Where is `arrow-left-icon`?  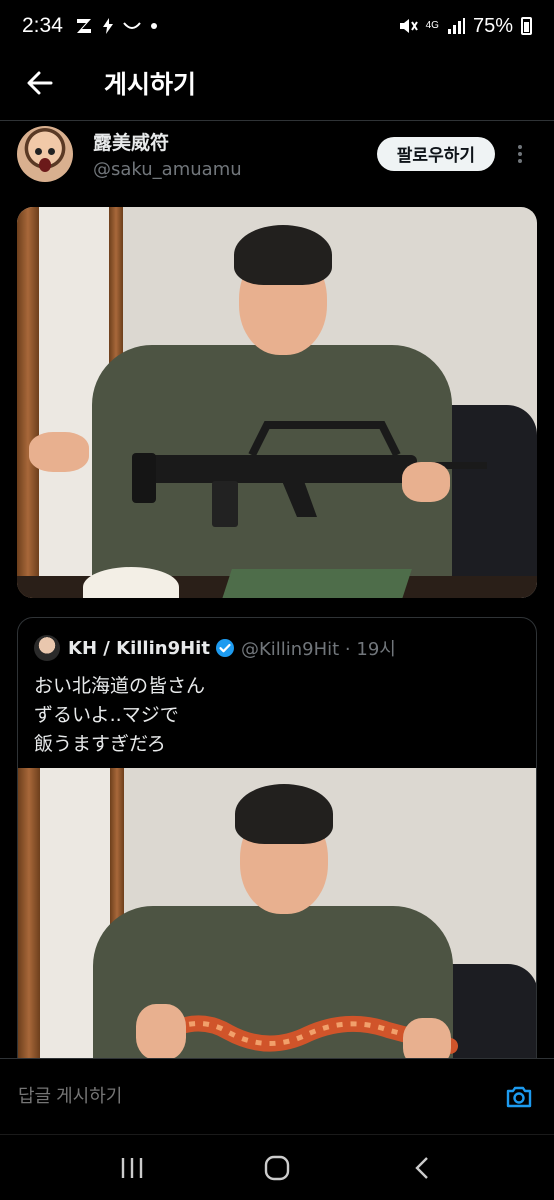 arrow-left-icon is located at coordinates (40, 83).